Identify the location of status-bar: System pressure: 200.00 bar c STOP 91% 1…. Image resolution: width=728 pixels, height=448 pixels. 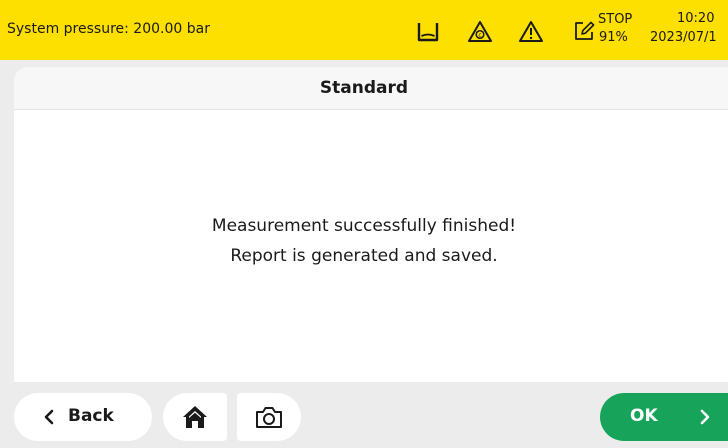
(364, 30).